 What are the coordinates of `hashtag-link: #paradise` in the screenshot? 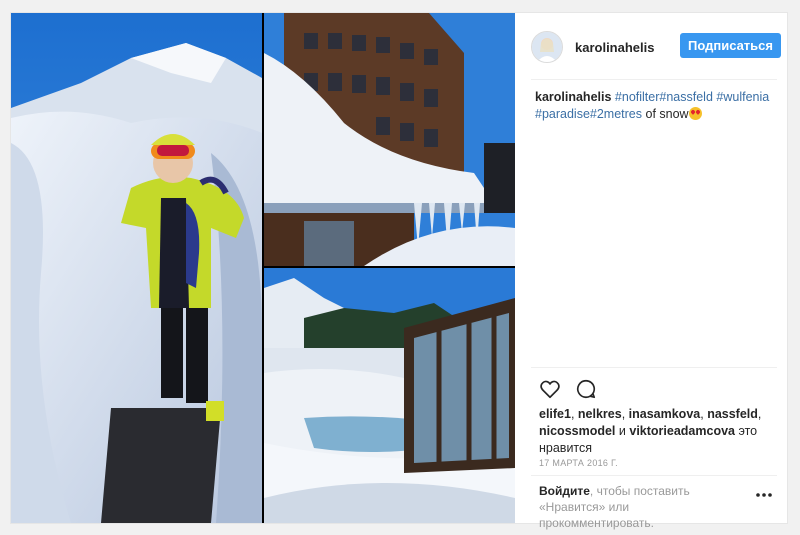 It's located at (562, 114).